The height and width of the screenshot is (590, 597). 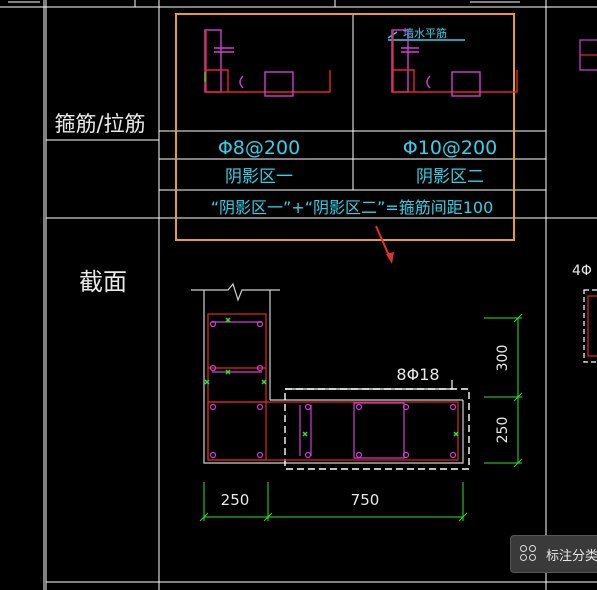 What do you see at coordinates (352, 207) in the screenshot?
I see `zone-formula: “阴影区一”+“阴影区二”=箍筋间距100` at bounding box center [352, 207].